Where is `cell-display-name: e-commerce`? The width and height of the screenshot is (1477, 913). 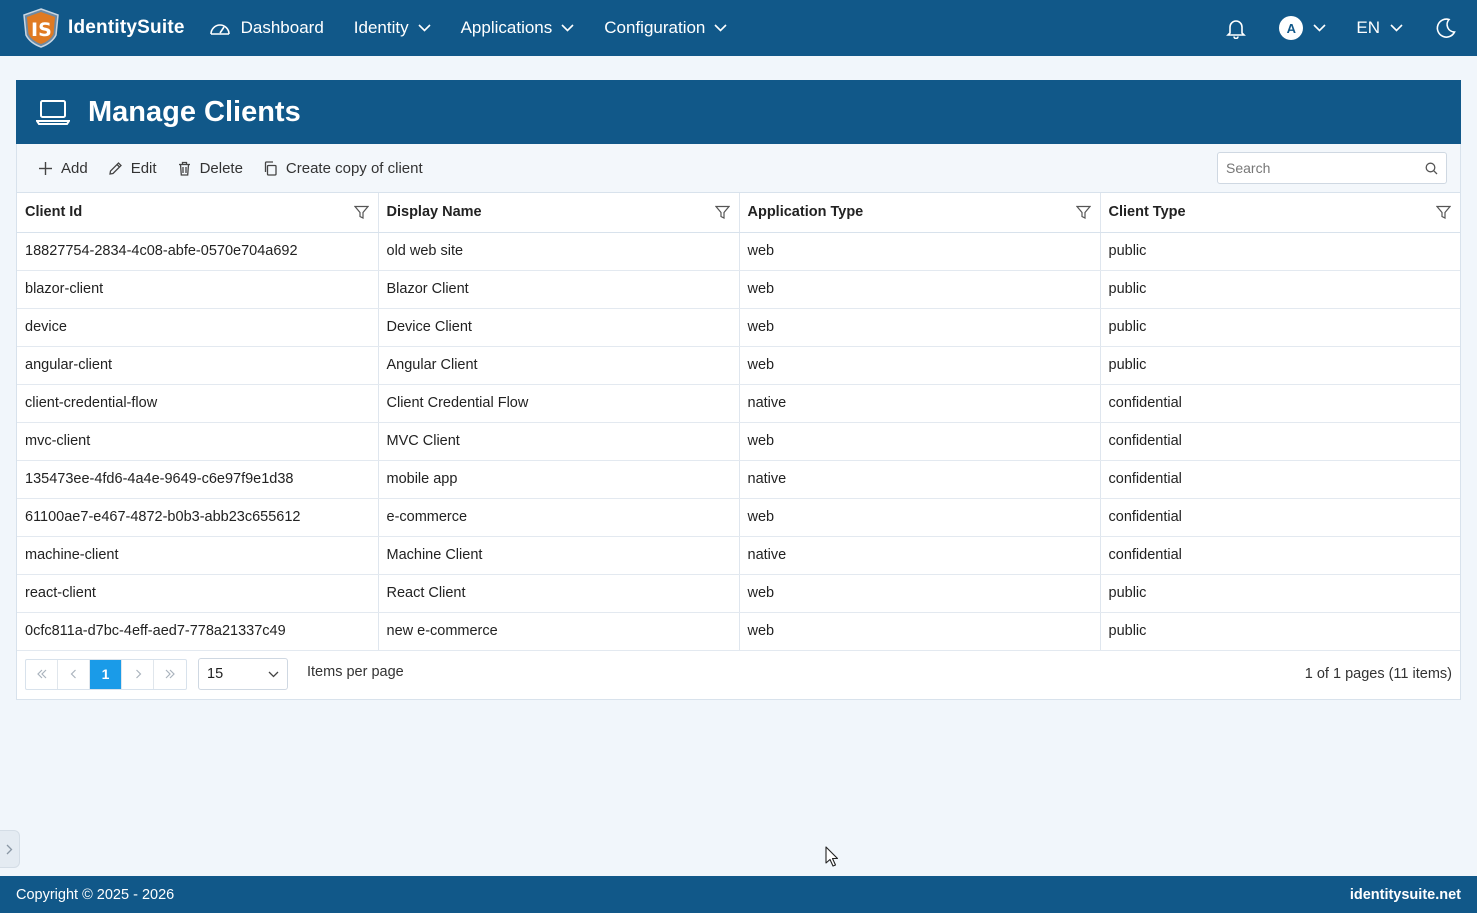 cell-display-name: e-commerce is located at coordinates (559, 517).